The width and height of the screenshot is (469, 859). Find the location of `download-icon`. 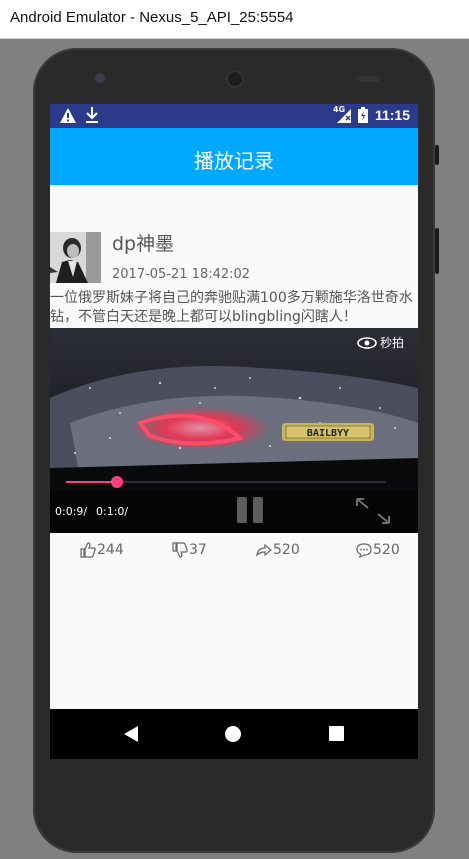

download-icon is located at coordinates (92, 115).